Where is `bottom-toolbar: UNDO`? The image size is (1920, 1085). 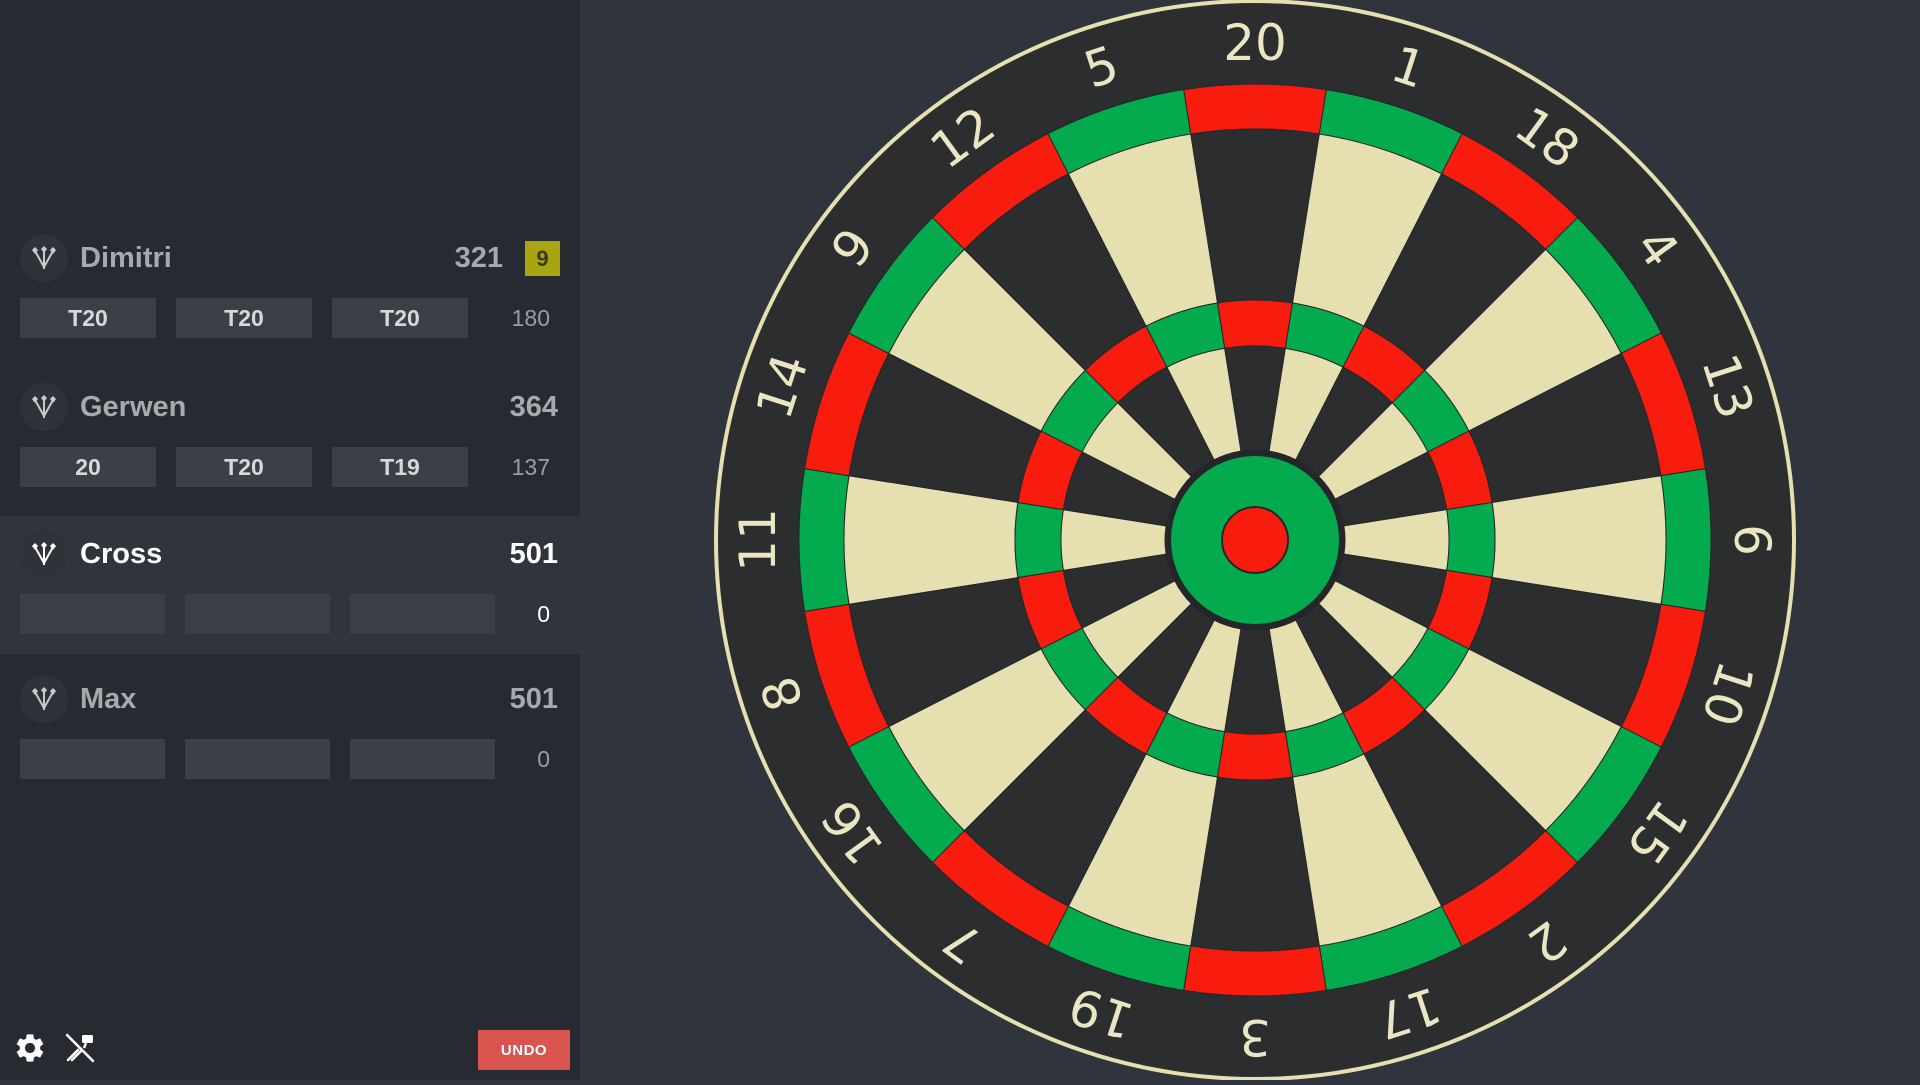
bottom-toolbar: UNDO is located at coordinates (290, 1055).